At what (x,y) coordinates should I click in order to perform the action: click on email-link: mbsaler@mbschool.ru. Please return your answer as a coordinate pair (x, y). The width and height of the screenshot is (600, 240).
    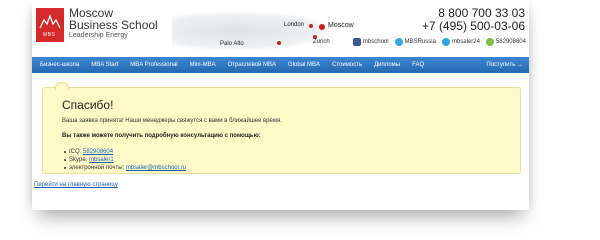
    Looking at the image, I should click on (156, 168).